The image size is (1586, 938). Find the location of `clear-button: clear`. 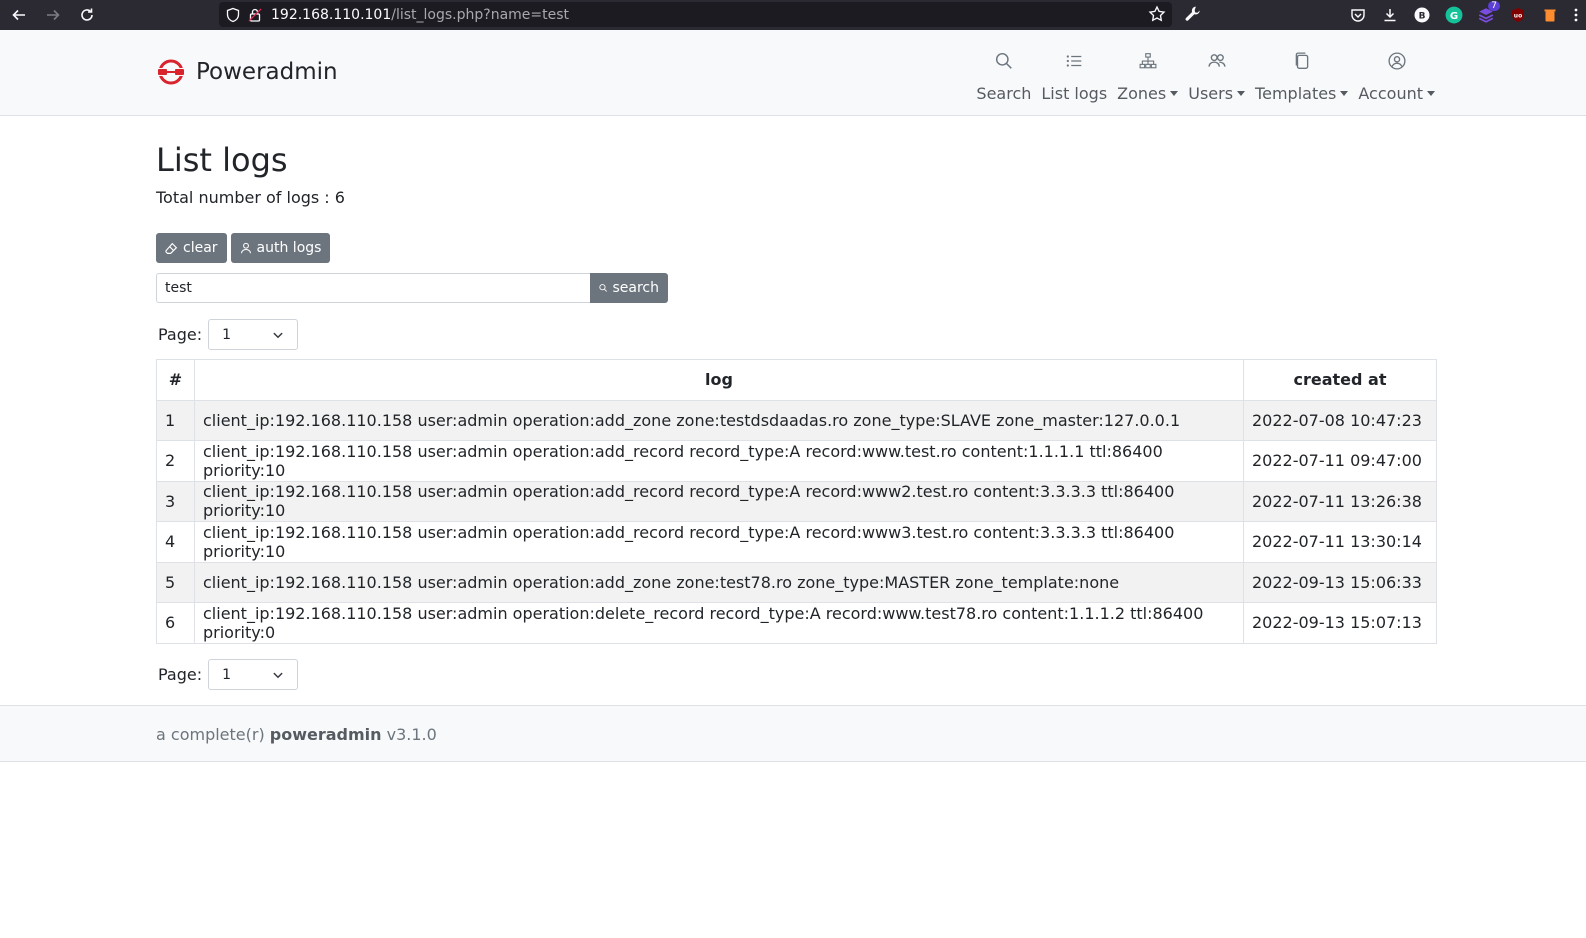

clear-button: clear is located at coordinates (191, 248).